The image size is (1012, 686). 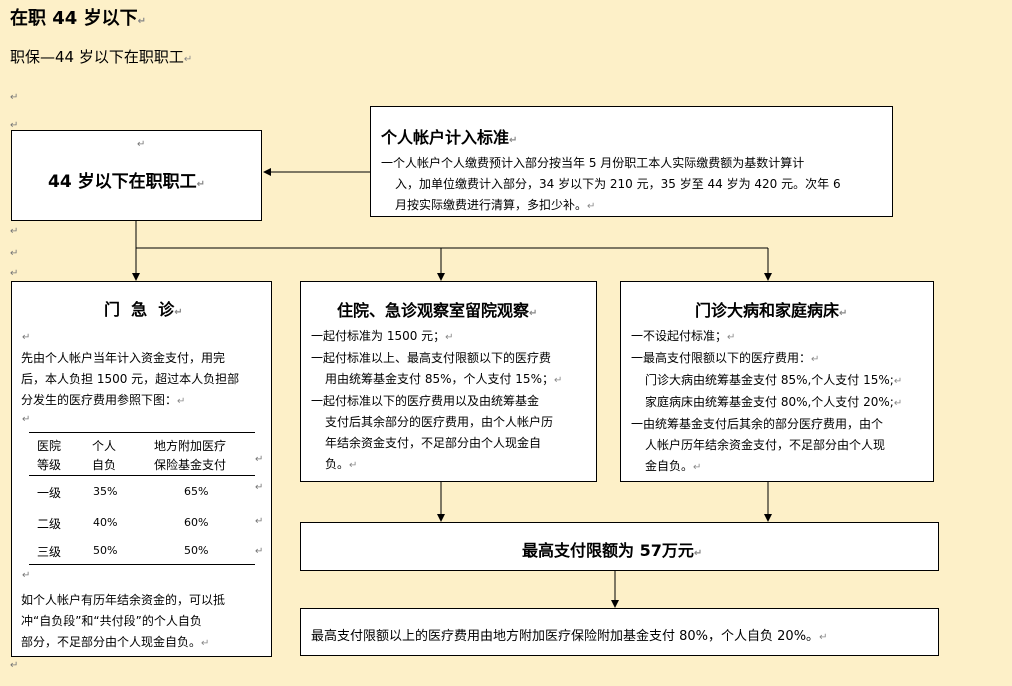 I want to click on serious-line: 一由统筹基金支付后其余的部分医疗费用，由个, so click(x=757, y=424).